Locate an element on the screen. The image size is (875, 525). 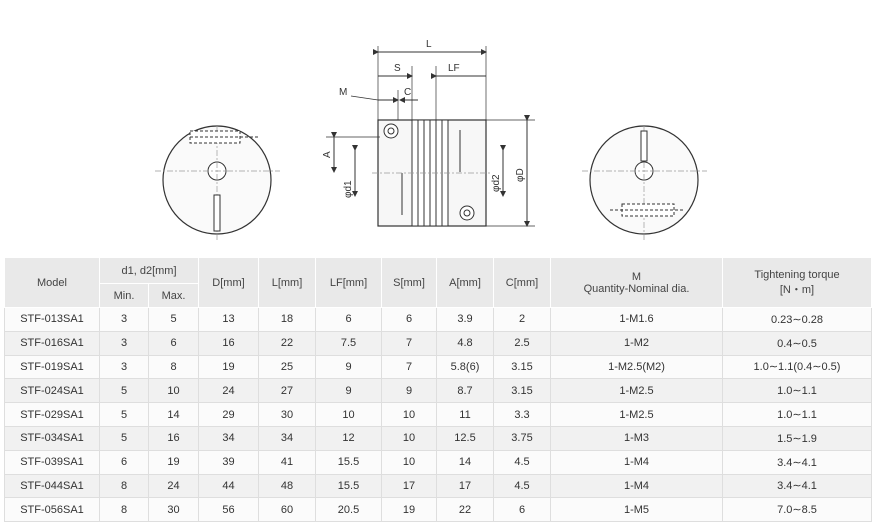
right-end-view is located at coordinates (644, 182).